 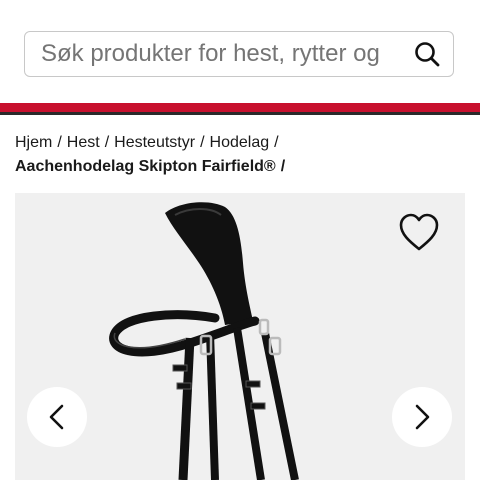 I want to click on breadcrumb-item-hest: Hest, so click(x=83, y=142).